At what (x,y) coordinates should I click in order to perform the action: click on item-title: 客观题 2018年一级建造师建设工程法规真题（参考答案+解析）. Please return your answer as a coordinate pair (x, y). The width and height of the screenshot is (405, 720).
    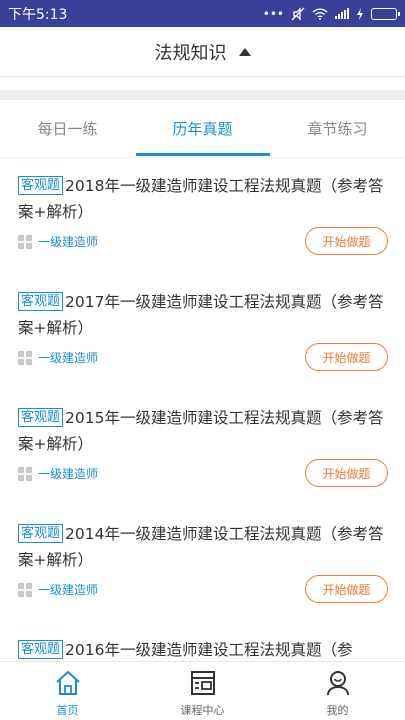
    Looking at the image, I should click on (204, 199).